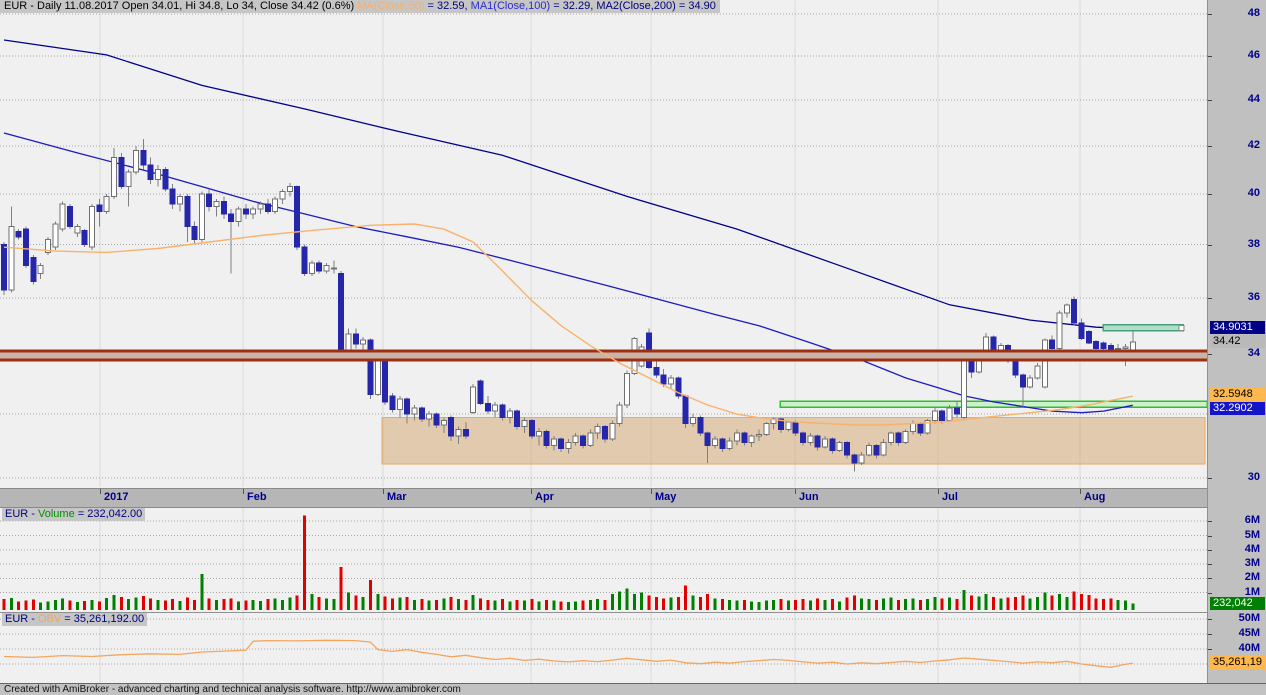 The image size is (1266, 695). Describe the element at coordinates (75, 619) in the screenshot. I see `obv-pane-title: EUR - OBV = 35,261,192.00` at that location.